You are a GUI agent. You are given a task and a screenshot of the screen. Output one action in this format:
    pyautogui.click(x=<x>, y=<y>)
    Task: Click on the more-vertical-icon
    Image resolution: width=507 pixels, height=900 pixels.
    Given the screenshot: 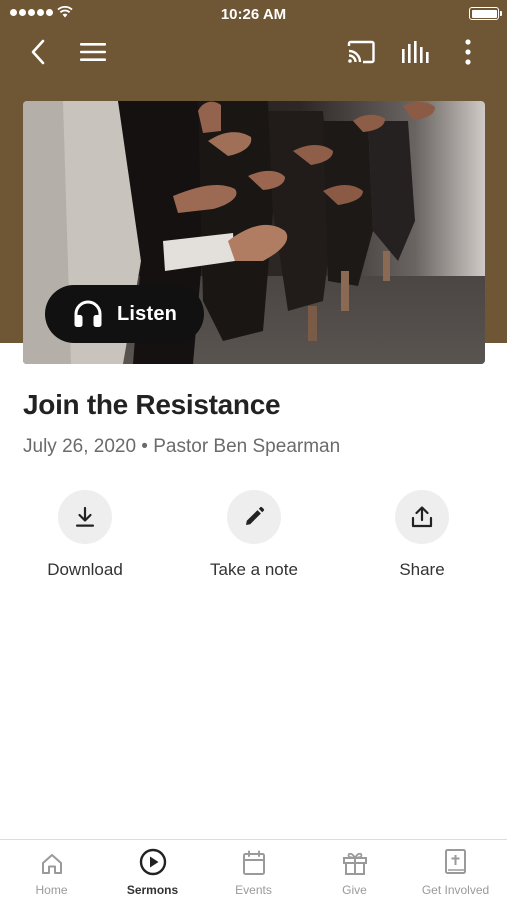 What is the action you would take?
    pyautogui.click(x=468, y=52)
    